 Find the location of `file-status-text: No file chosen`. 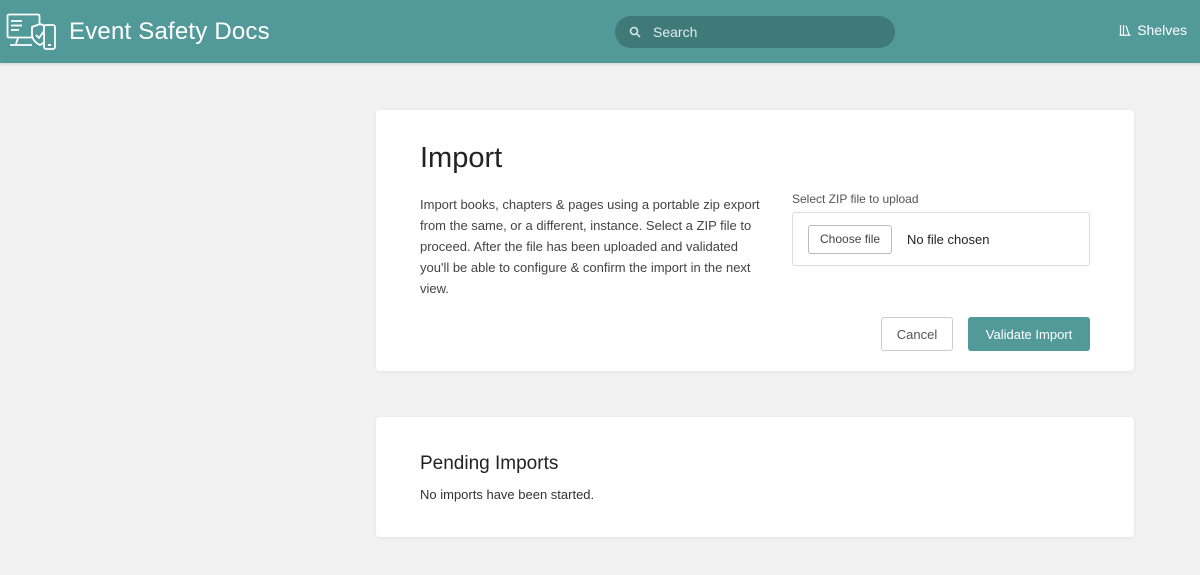

file-status-text: No file chosen is located at coordinates (948, 239).